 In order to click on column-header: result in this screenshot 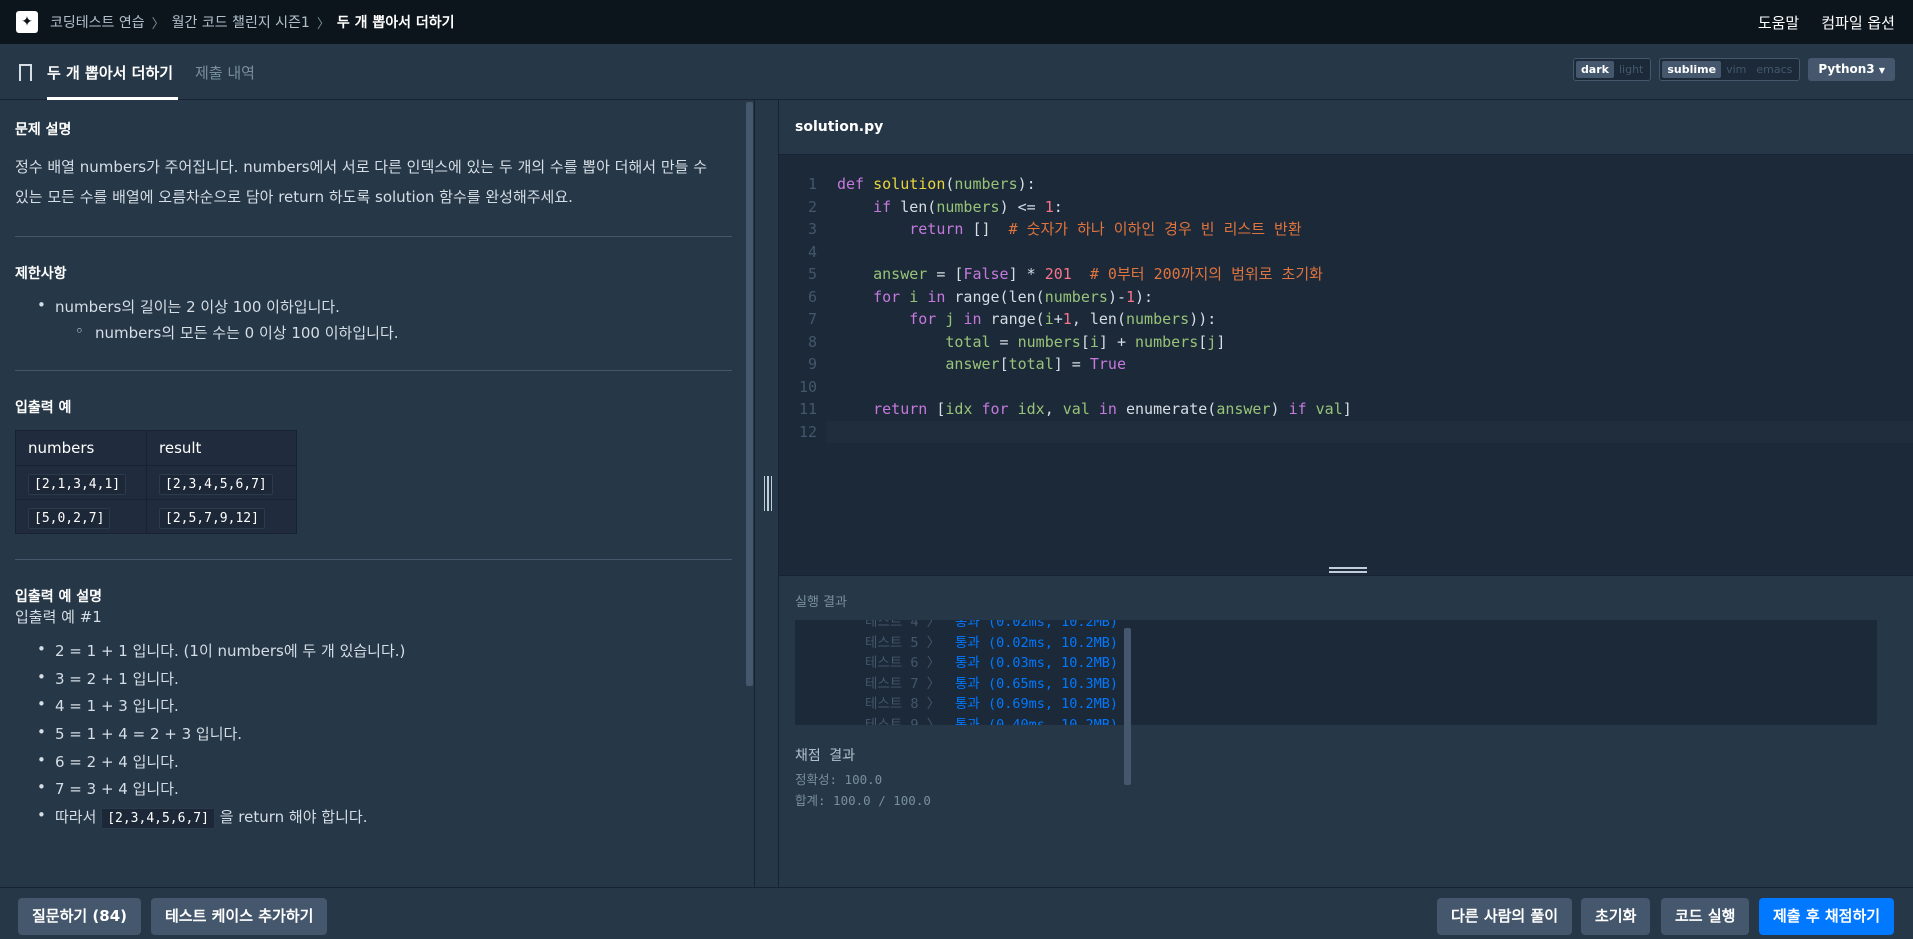, I will do `click(221, 448)`.